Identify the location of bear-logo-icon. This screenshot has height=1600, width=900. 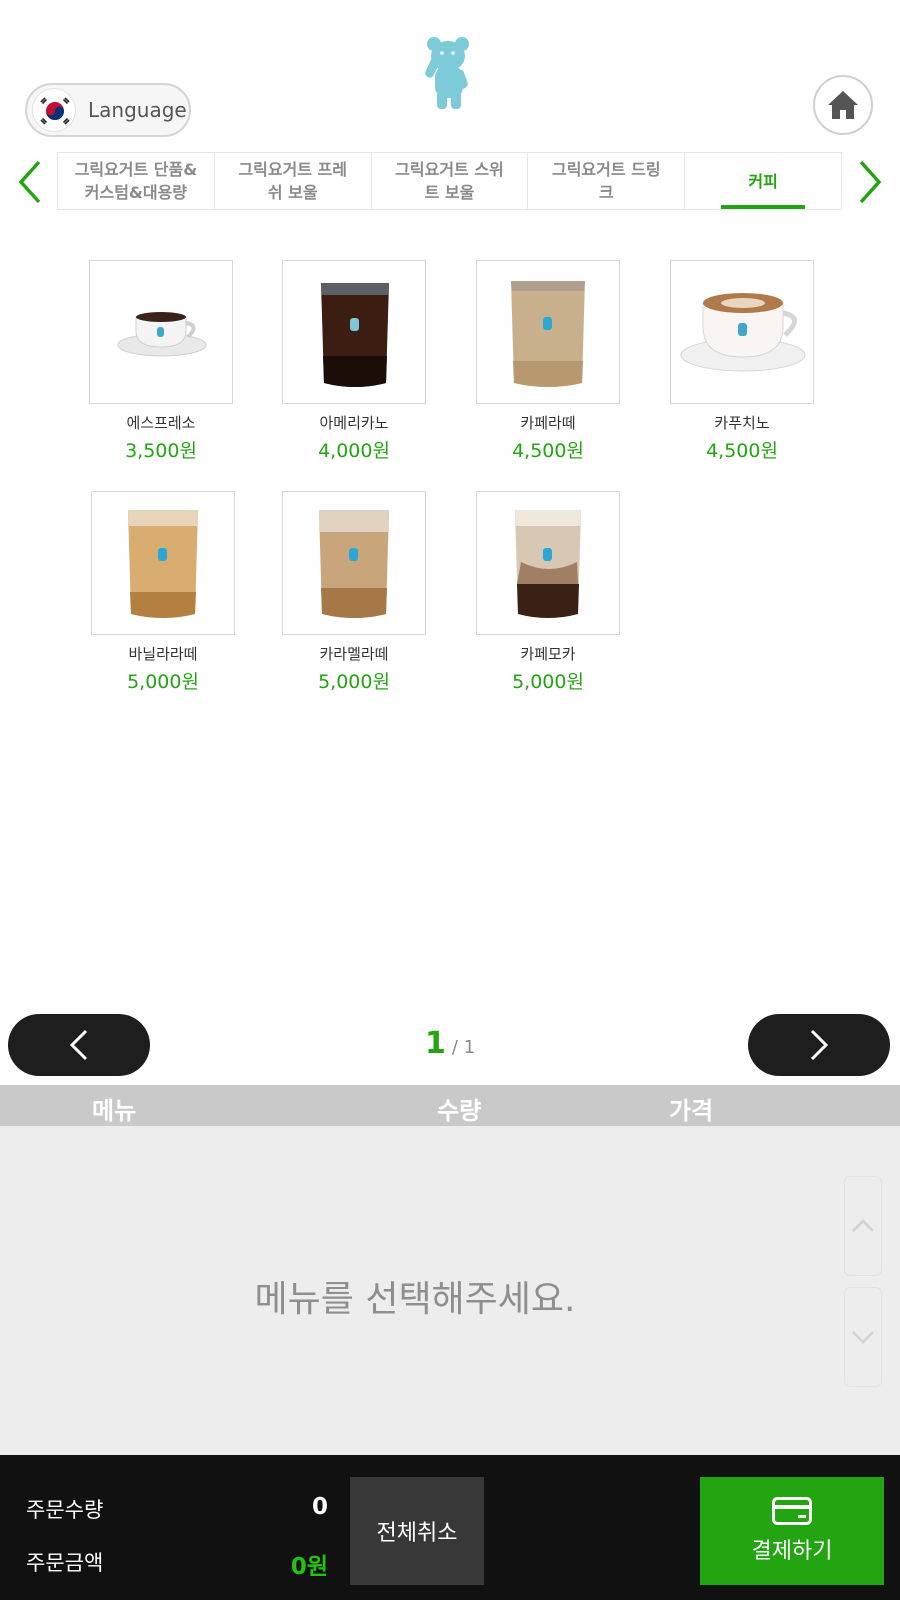
(450, 73).